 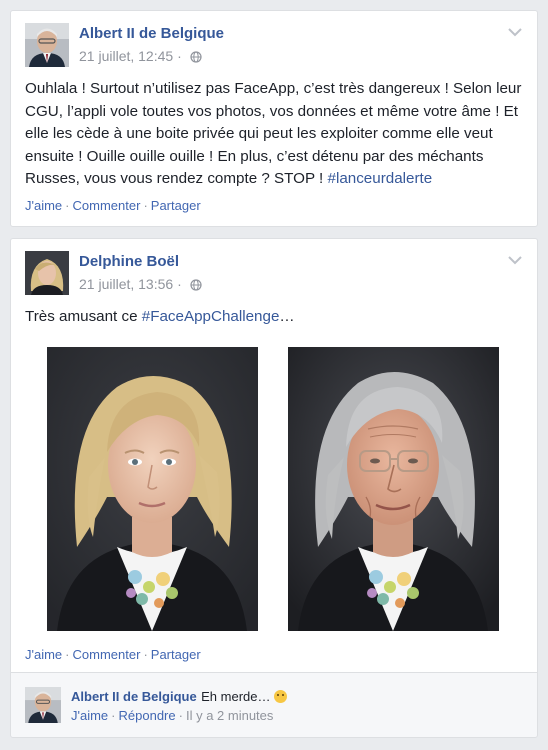 I want to click on reply-button: Répondre, so click(x=147, y=715).